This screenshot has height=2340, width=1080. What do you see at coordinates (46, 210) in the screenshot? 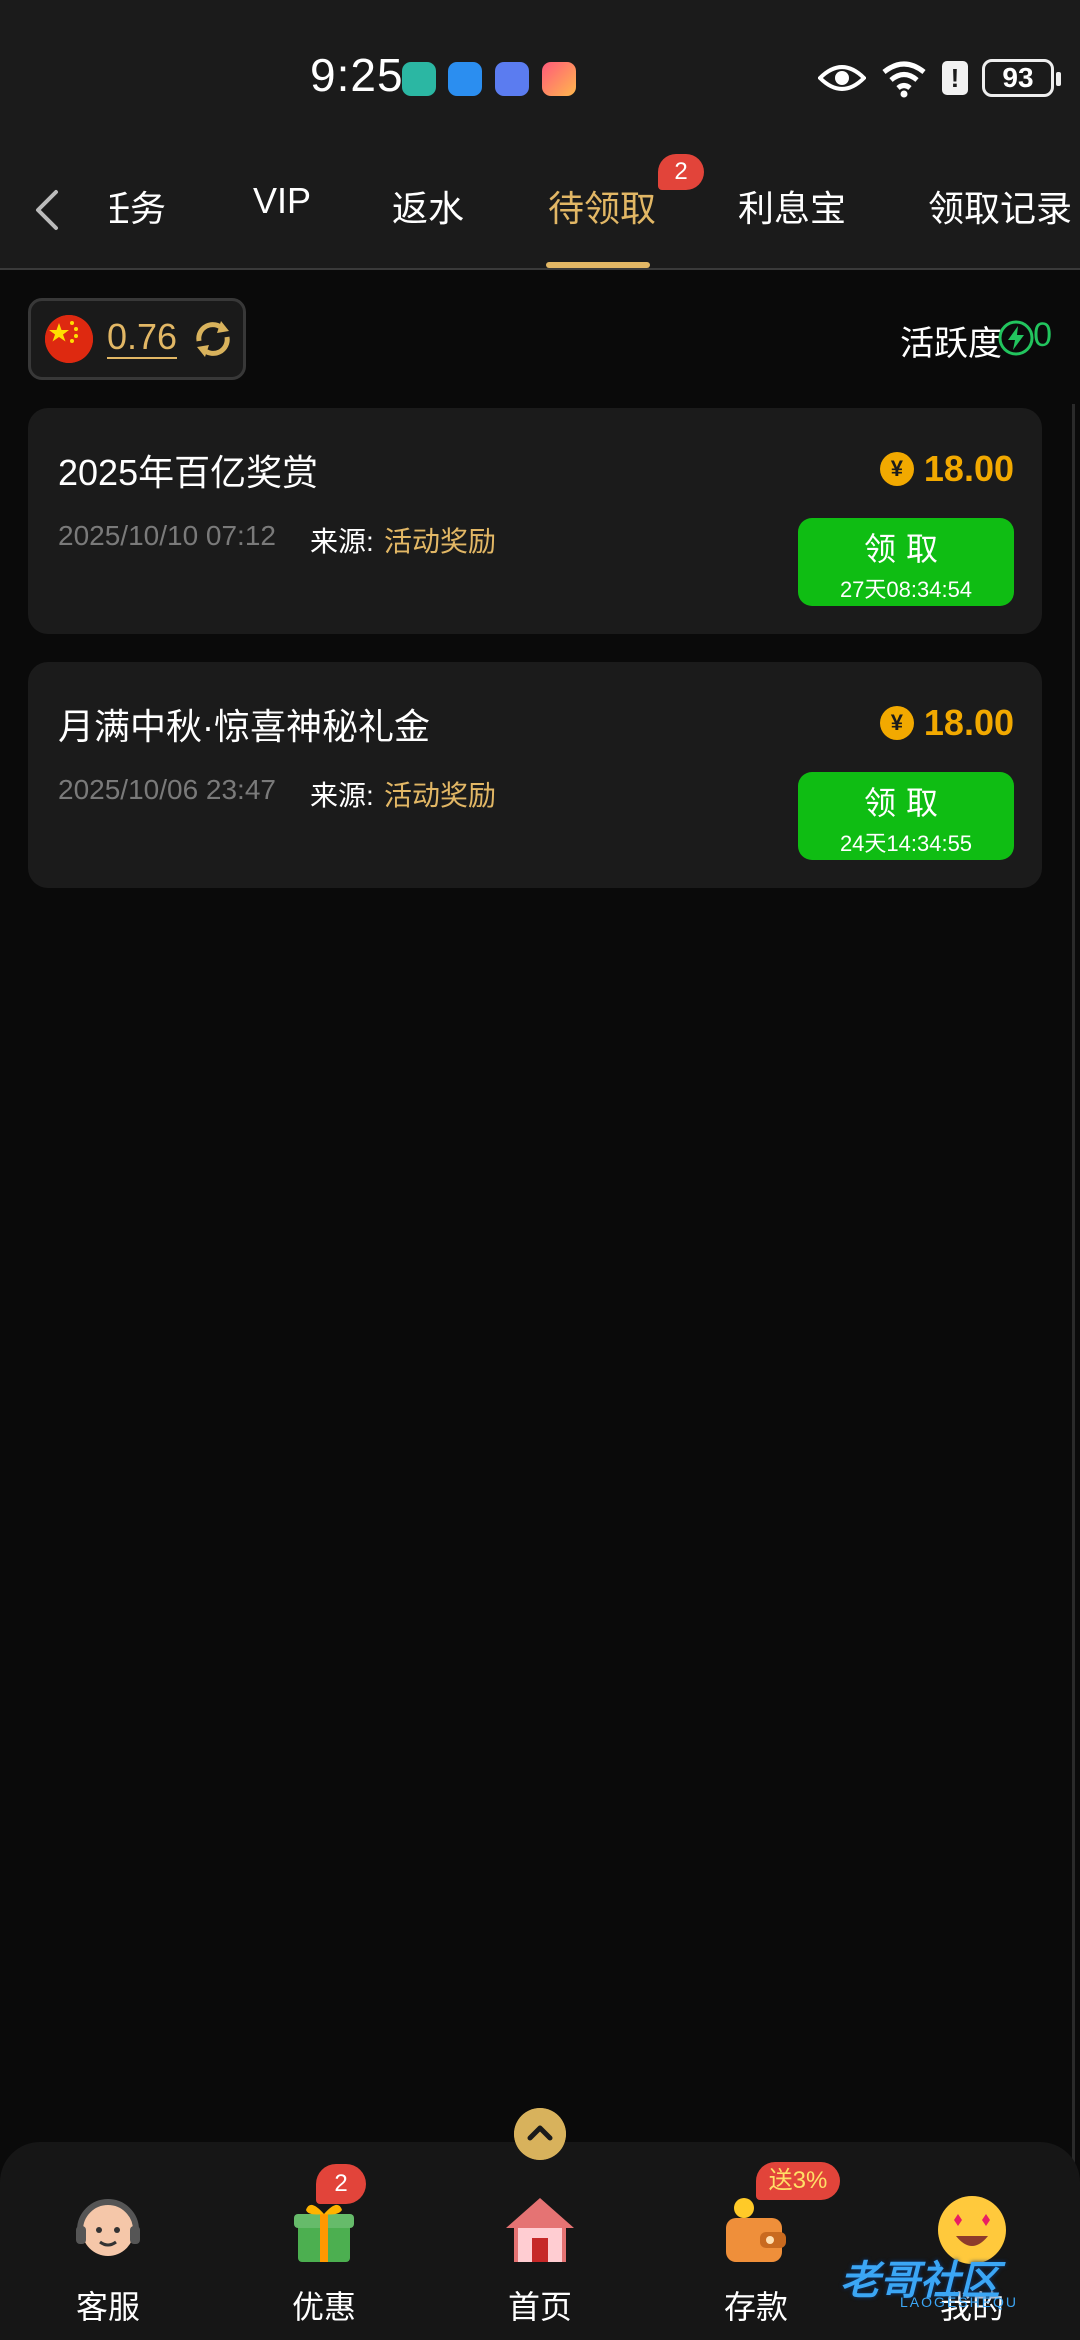
I see `back-arrow-icon` at bounding box center [46, 210].